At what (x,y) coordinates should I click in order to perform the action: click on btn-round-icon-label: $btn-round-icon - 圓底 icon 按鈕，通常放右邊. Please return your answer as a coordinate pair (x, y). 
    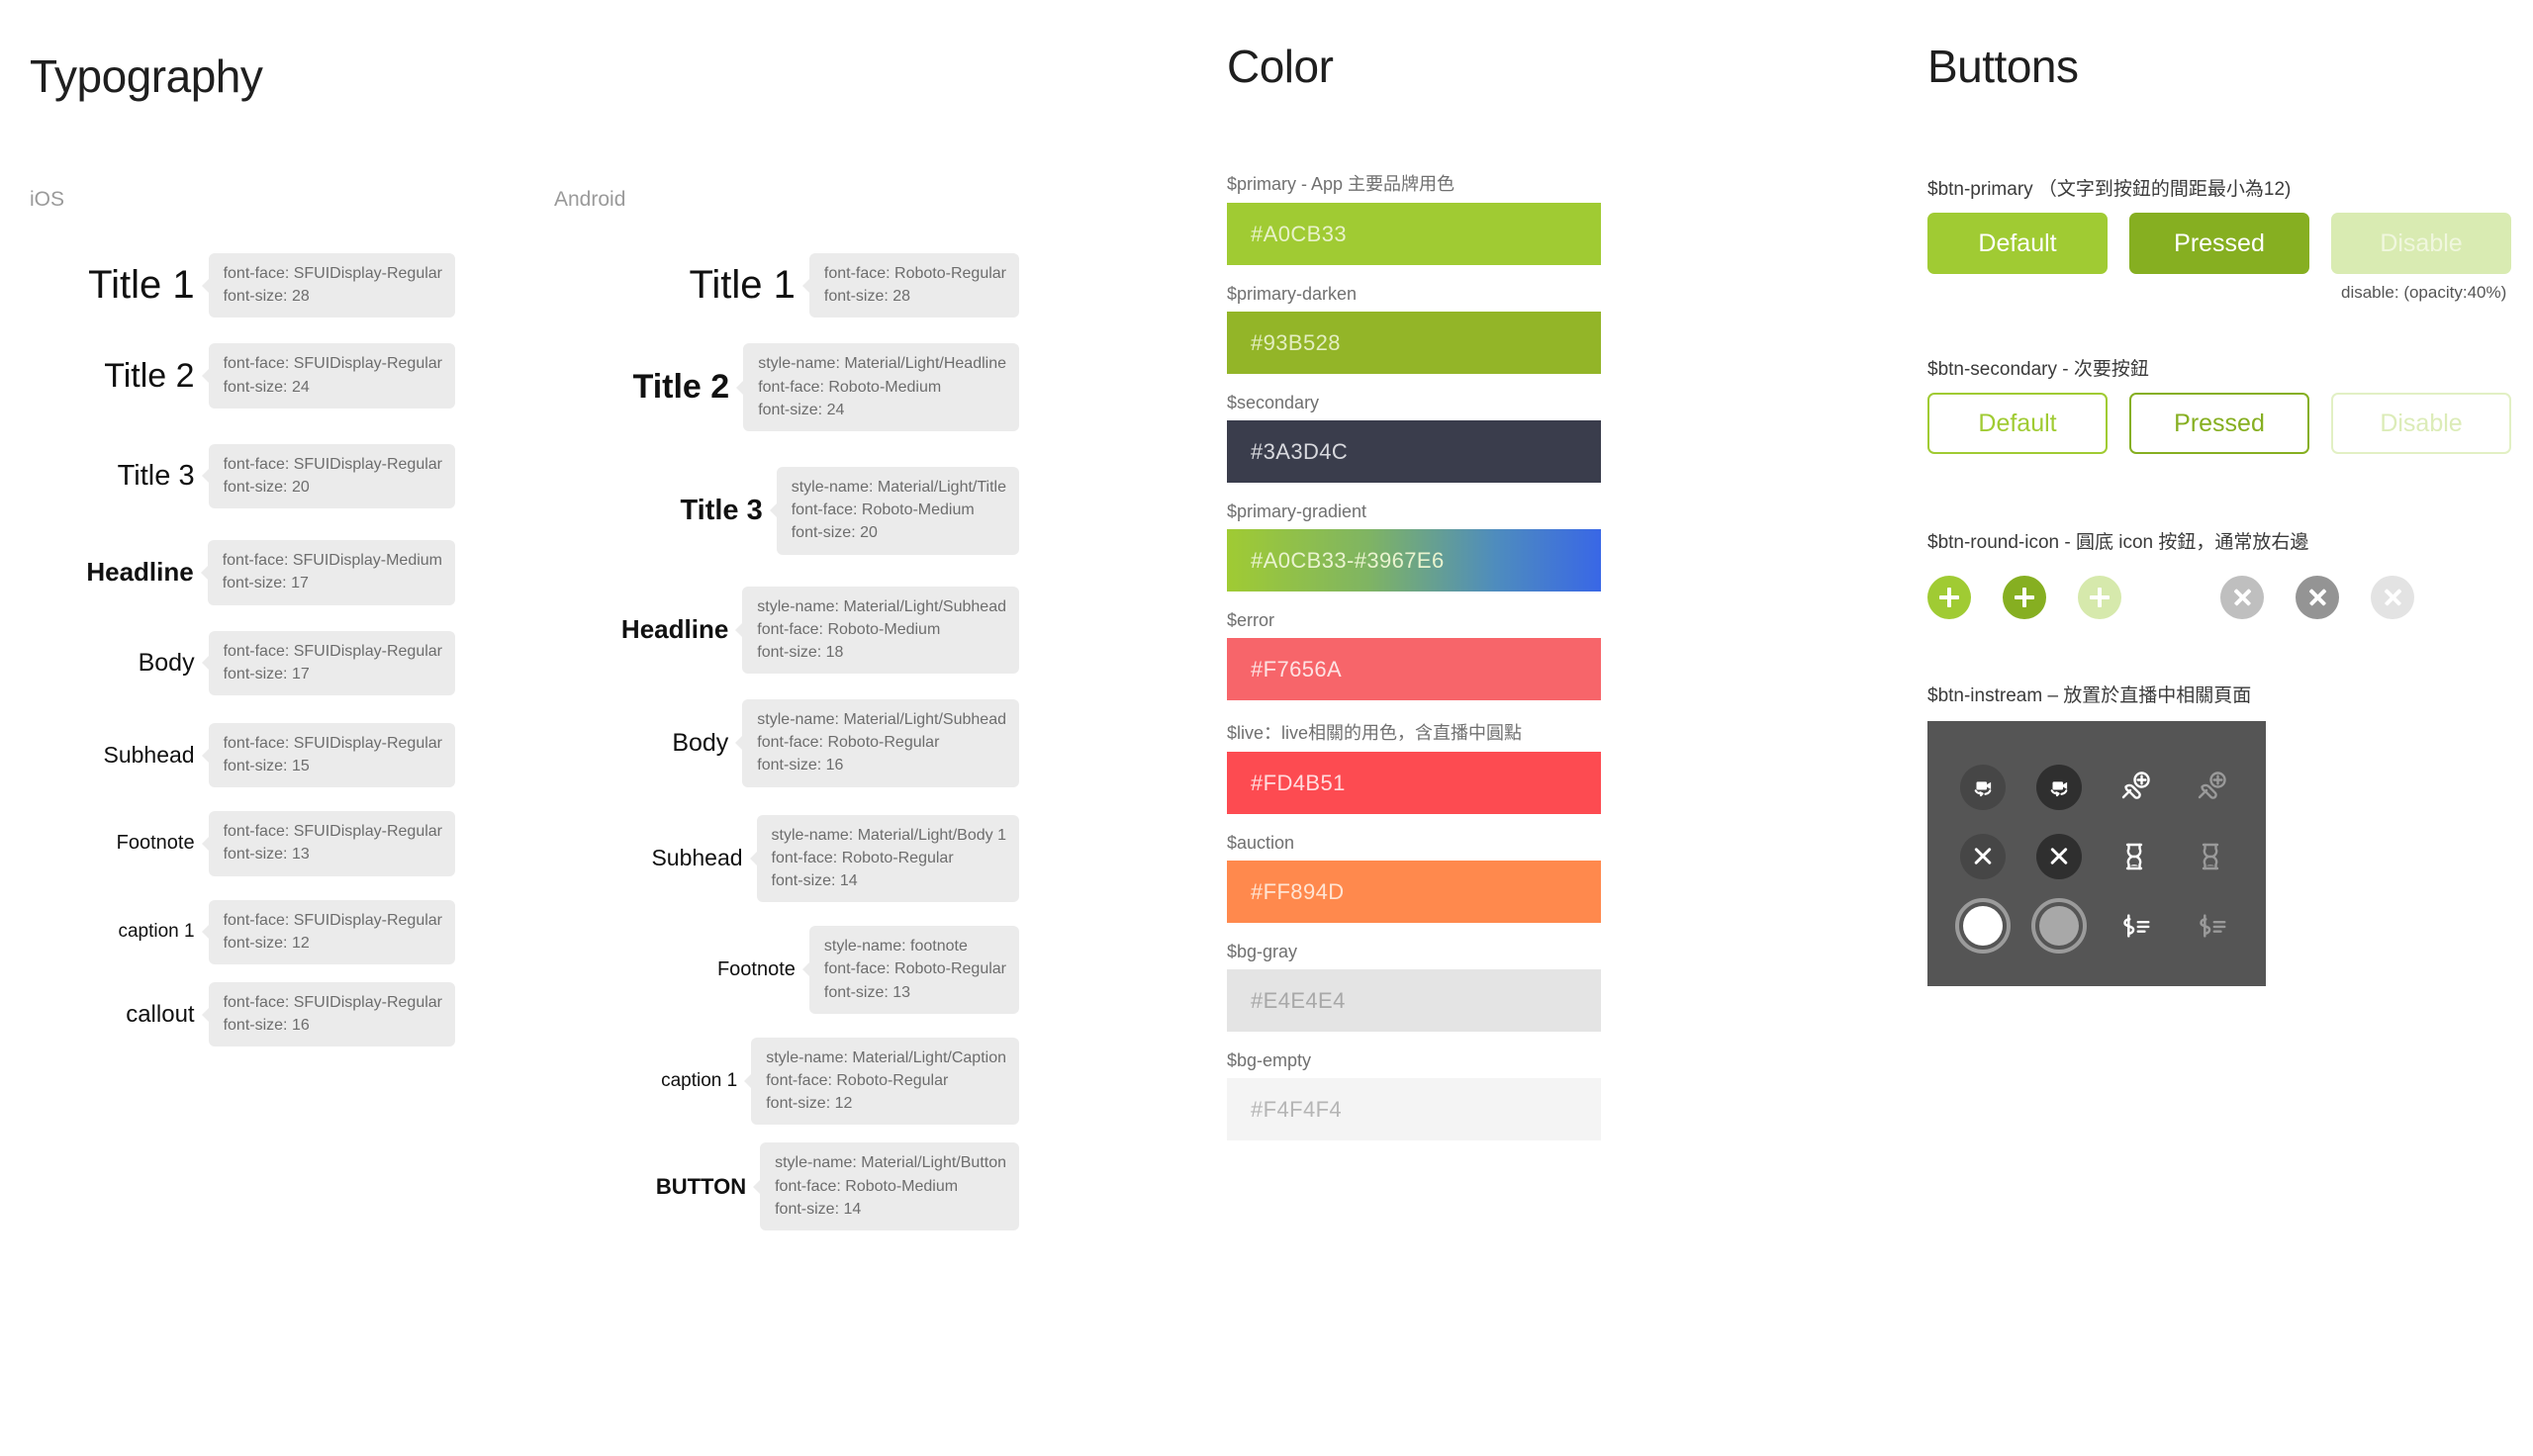
    Looking at the image, I should click on (2118, 542).